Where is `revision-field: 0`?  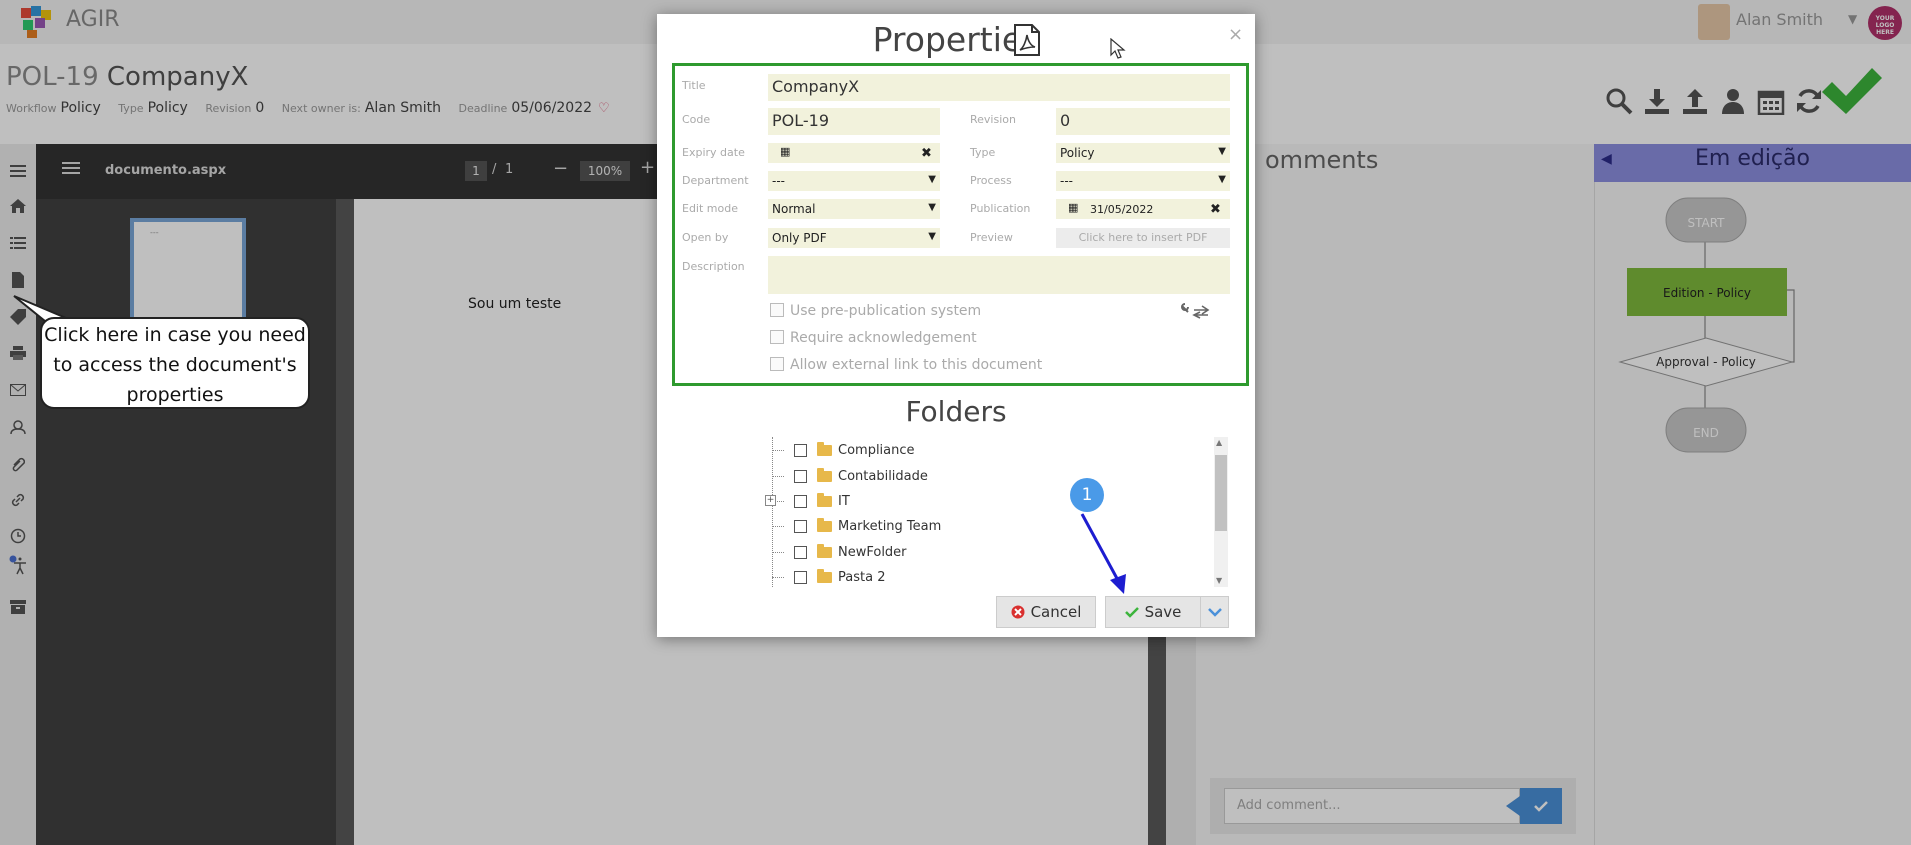 revision-field: 0 is located at coordinates (1143, 121).